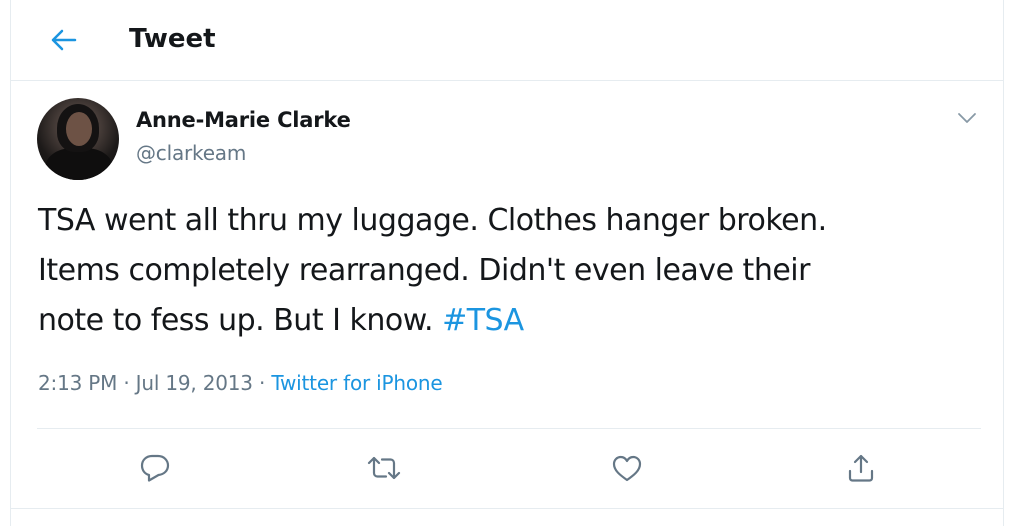 The height and width of the screenshot is (526, 1024). What do you see at coordinates (172, 39) in the screenshot?
I see `page-title: Tweet` at bounding box center [172, 39].